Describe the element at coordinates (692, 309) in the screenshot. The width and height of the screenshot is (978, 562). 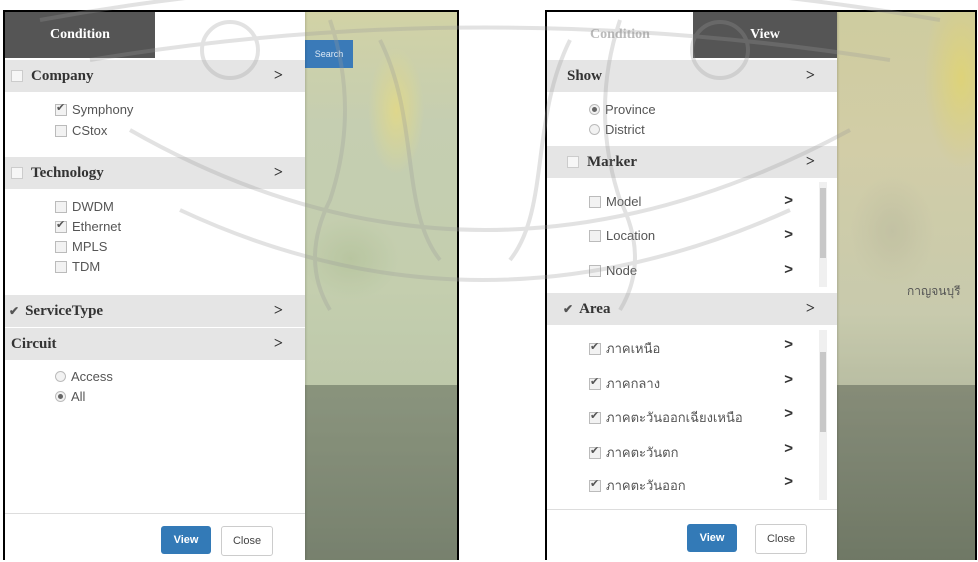
I see `section-area: ✔ Area >` at that location.